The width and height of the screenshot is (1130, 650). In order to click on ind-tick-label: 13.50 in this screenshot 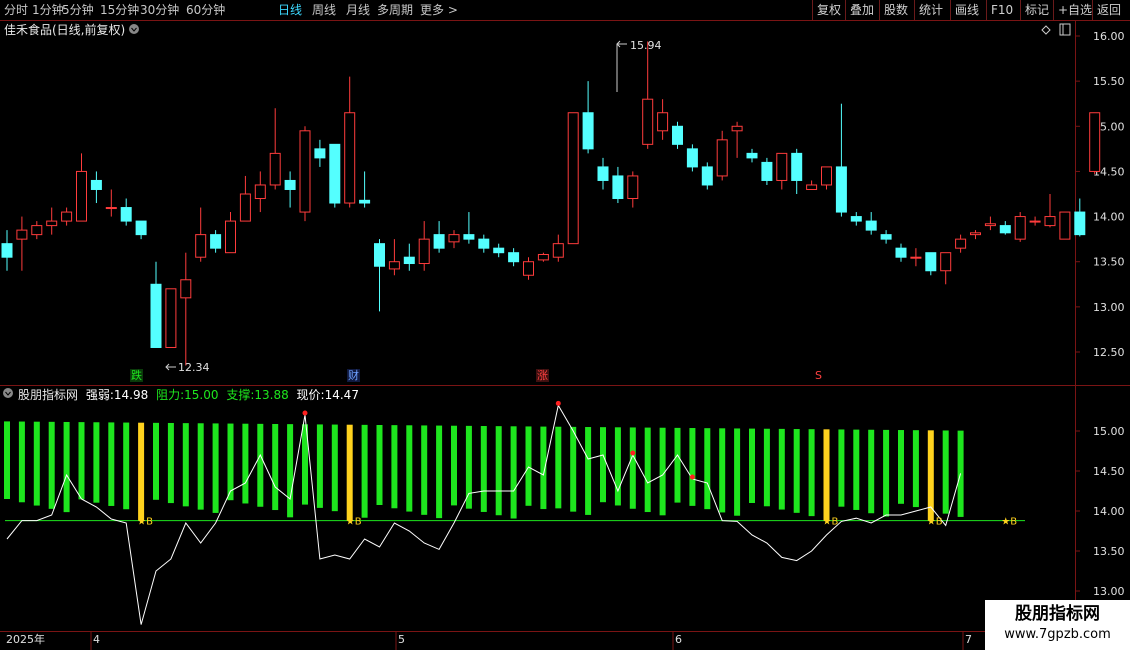, I will do `click(1109, 551)`.